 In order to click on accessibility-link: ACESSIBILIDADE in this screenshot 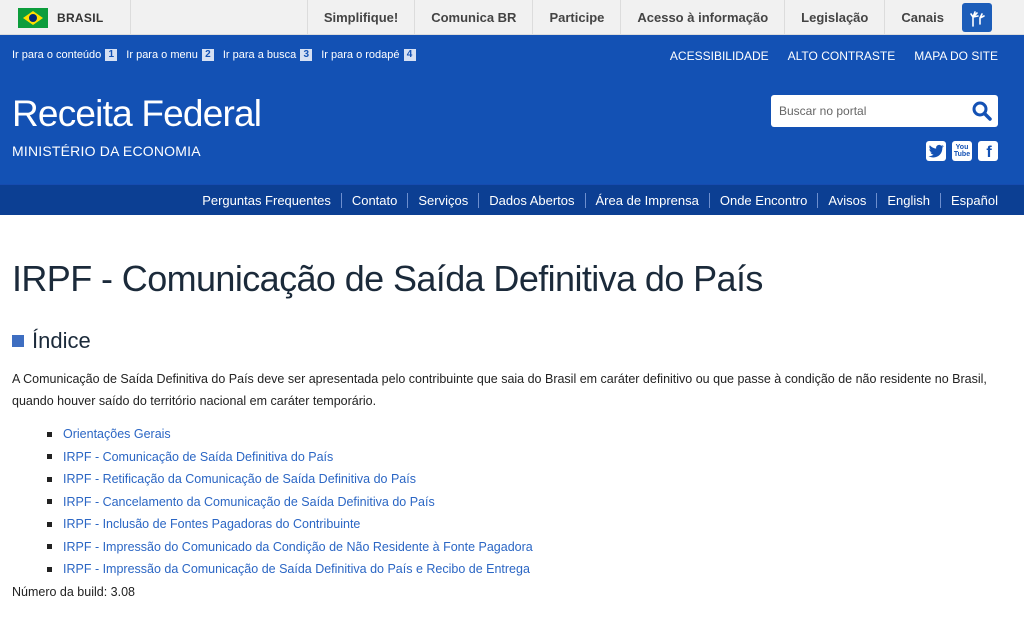, I will do `click(719, 56)`.